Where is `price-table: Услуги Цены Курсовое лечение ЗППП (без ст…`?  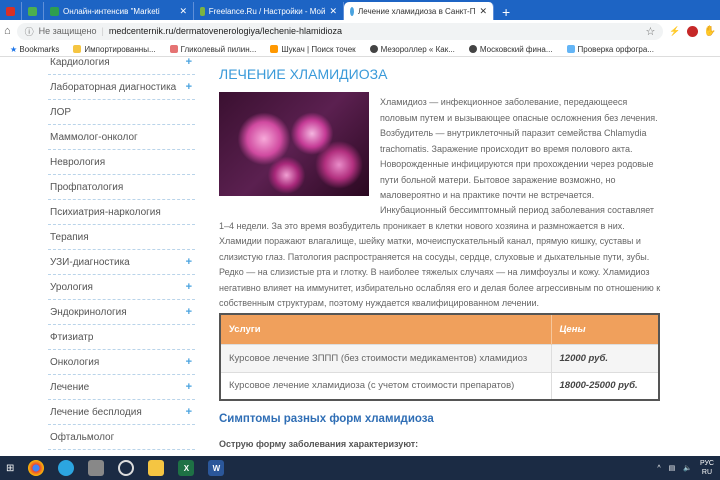
price-table: Услуги Цены Курсовое лечение ЗППП (без ст… is located at coordinates (439, 357).